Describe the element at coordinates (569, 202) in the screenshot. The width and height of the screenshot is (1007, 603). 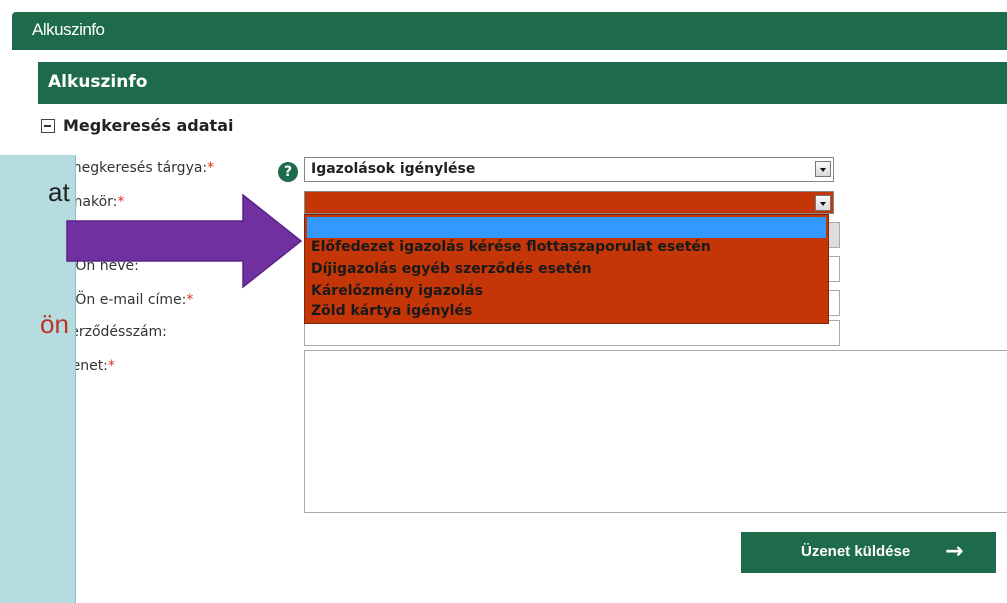
I see `topic-select` at that location.